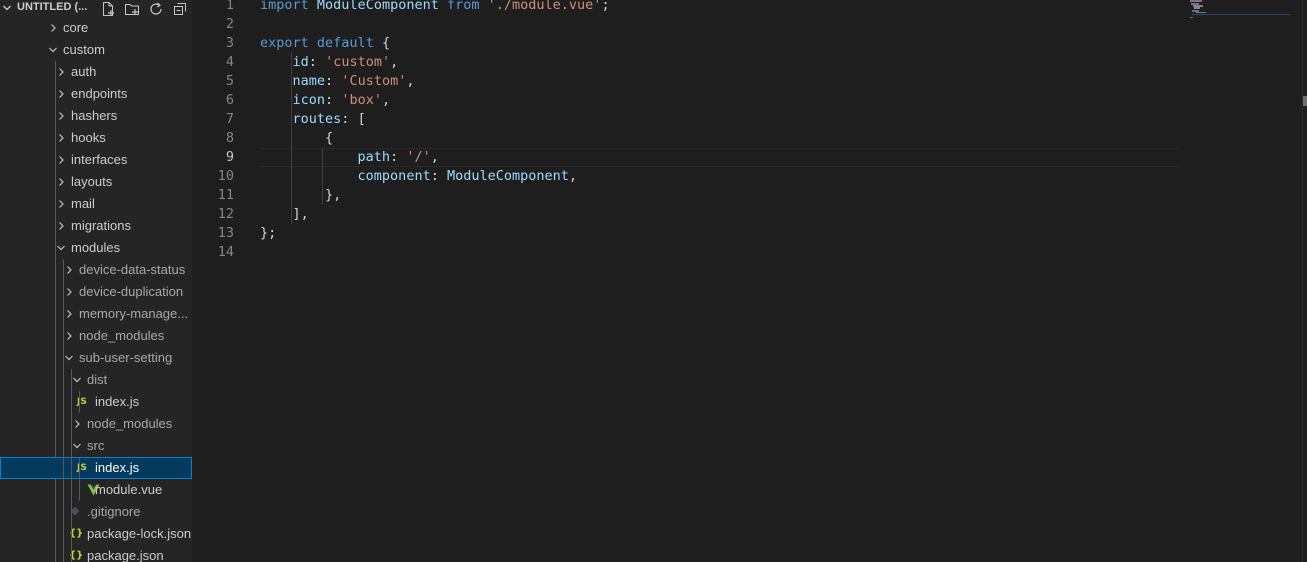 This screenshot has width=1307, height=562. Describe the element at coordinates (229, 81) in the screenshot. I see `line-number: 5` at that location.